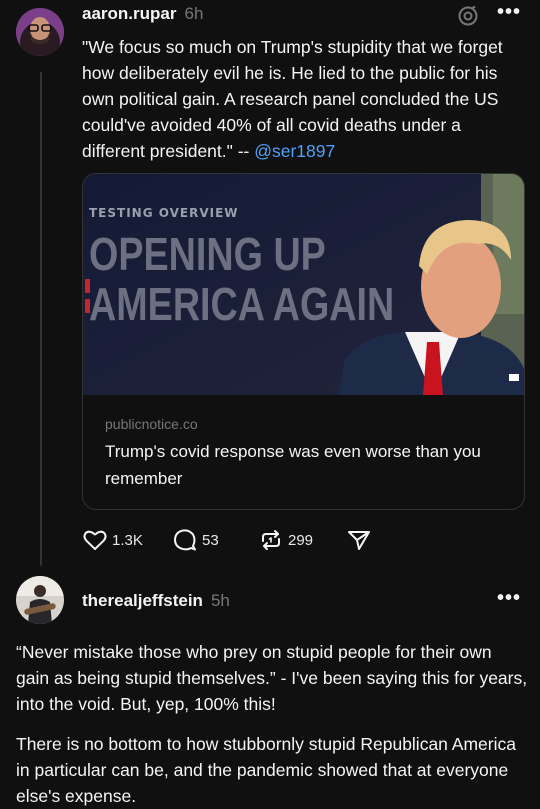  I want to click on send-icon, so click(359, 540).